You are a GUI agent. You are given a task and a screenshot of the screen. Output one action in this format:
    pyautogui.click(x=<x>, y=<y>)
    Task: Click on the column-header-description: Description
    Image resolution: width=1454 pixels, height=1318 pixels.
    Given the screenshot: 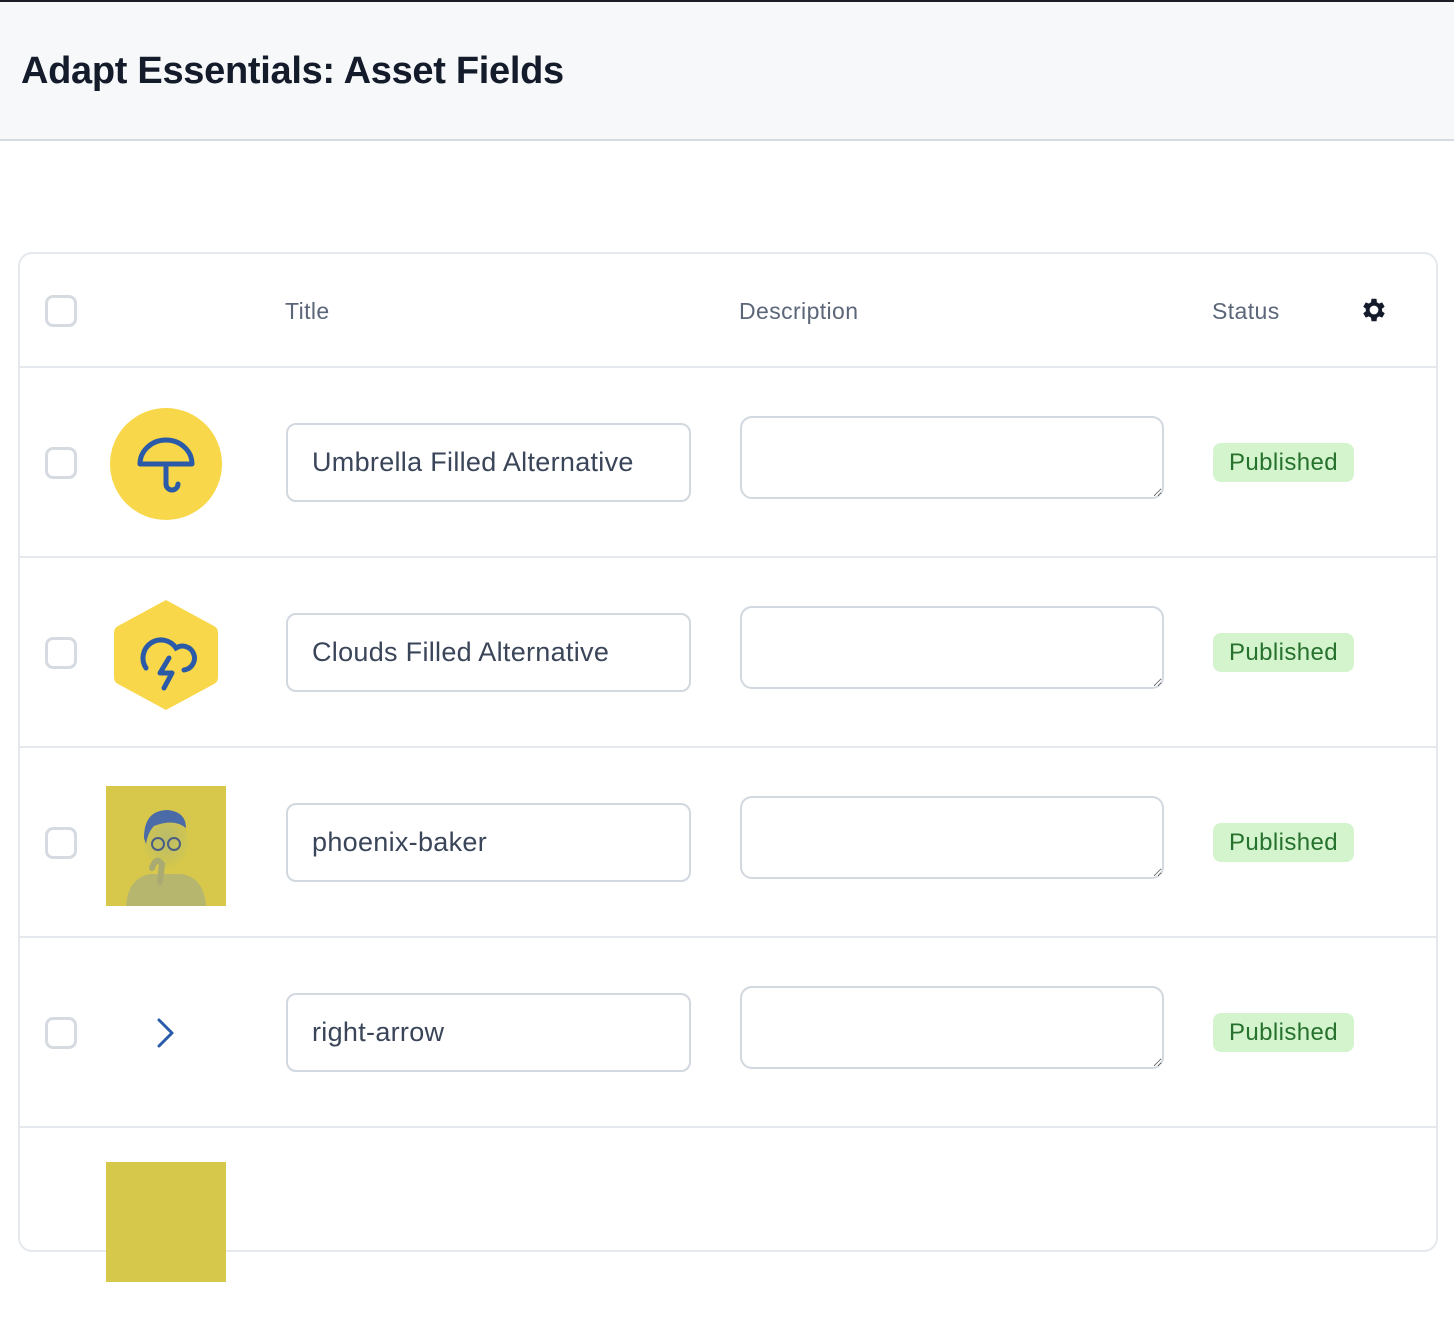 What is the action you would take?
    pyautogui.click(x=798, y=311)
    